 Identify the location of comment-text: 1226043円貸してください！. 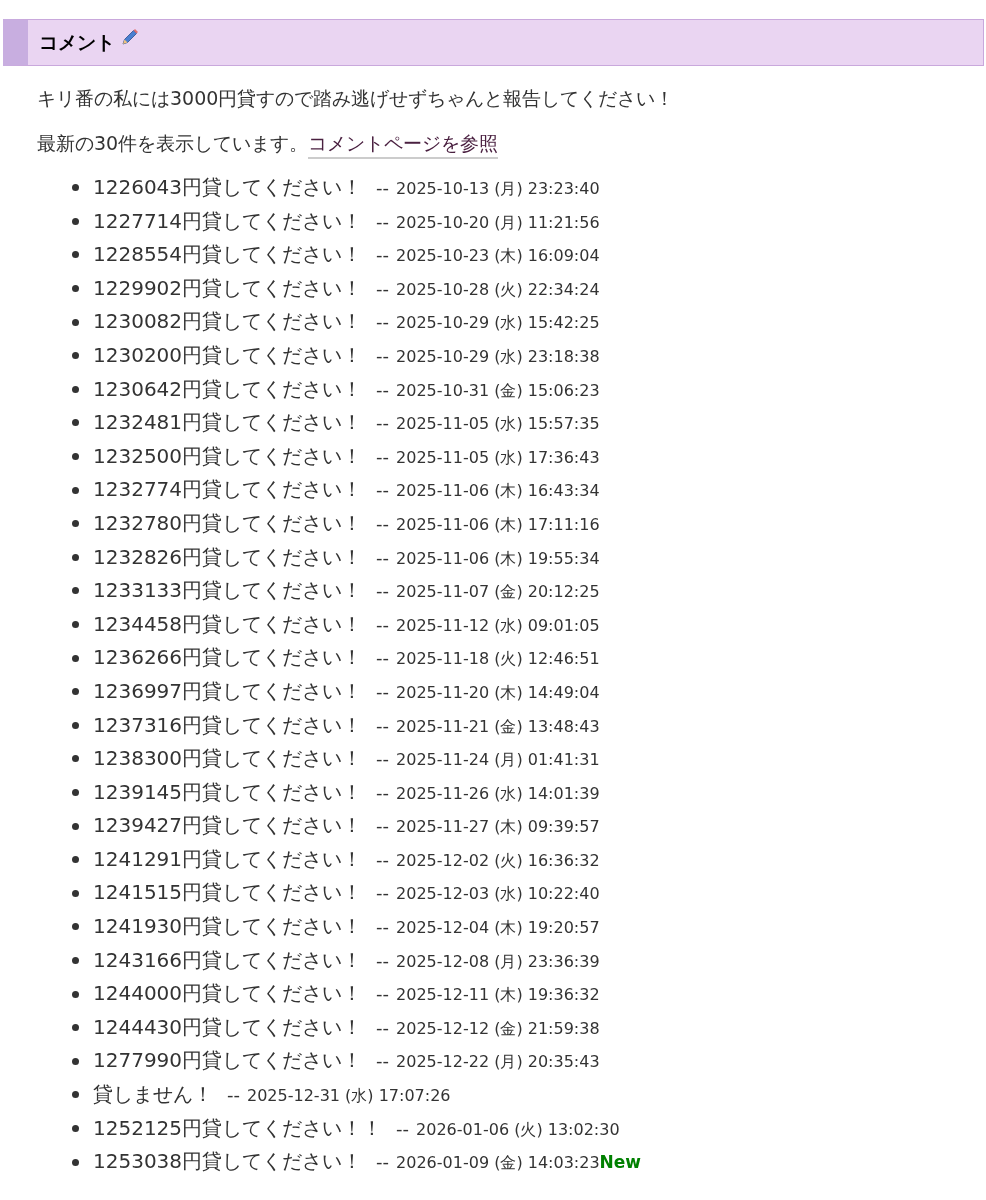
(228, 187).